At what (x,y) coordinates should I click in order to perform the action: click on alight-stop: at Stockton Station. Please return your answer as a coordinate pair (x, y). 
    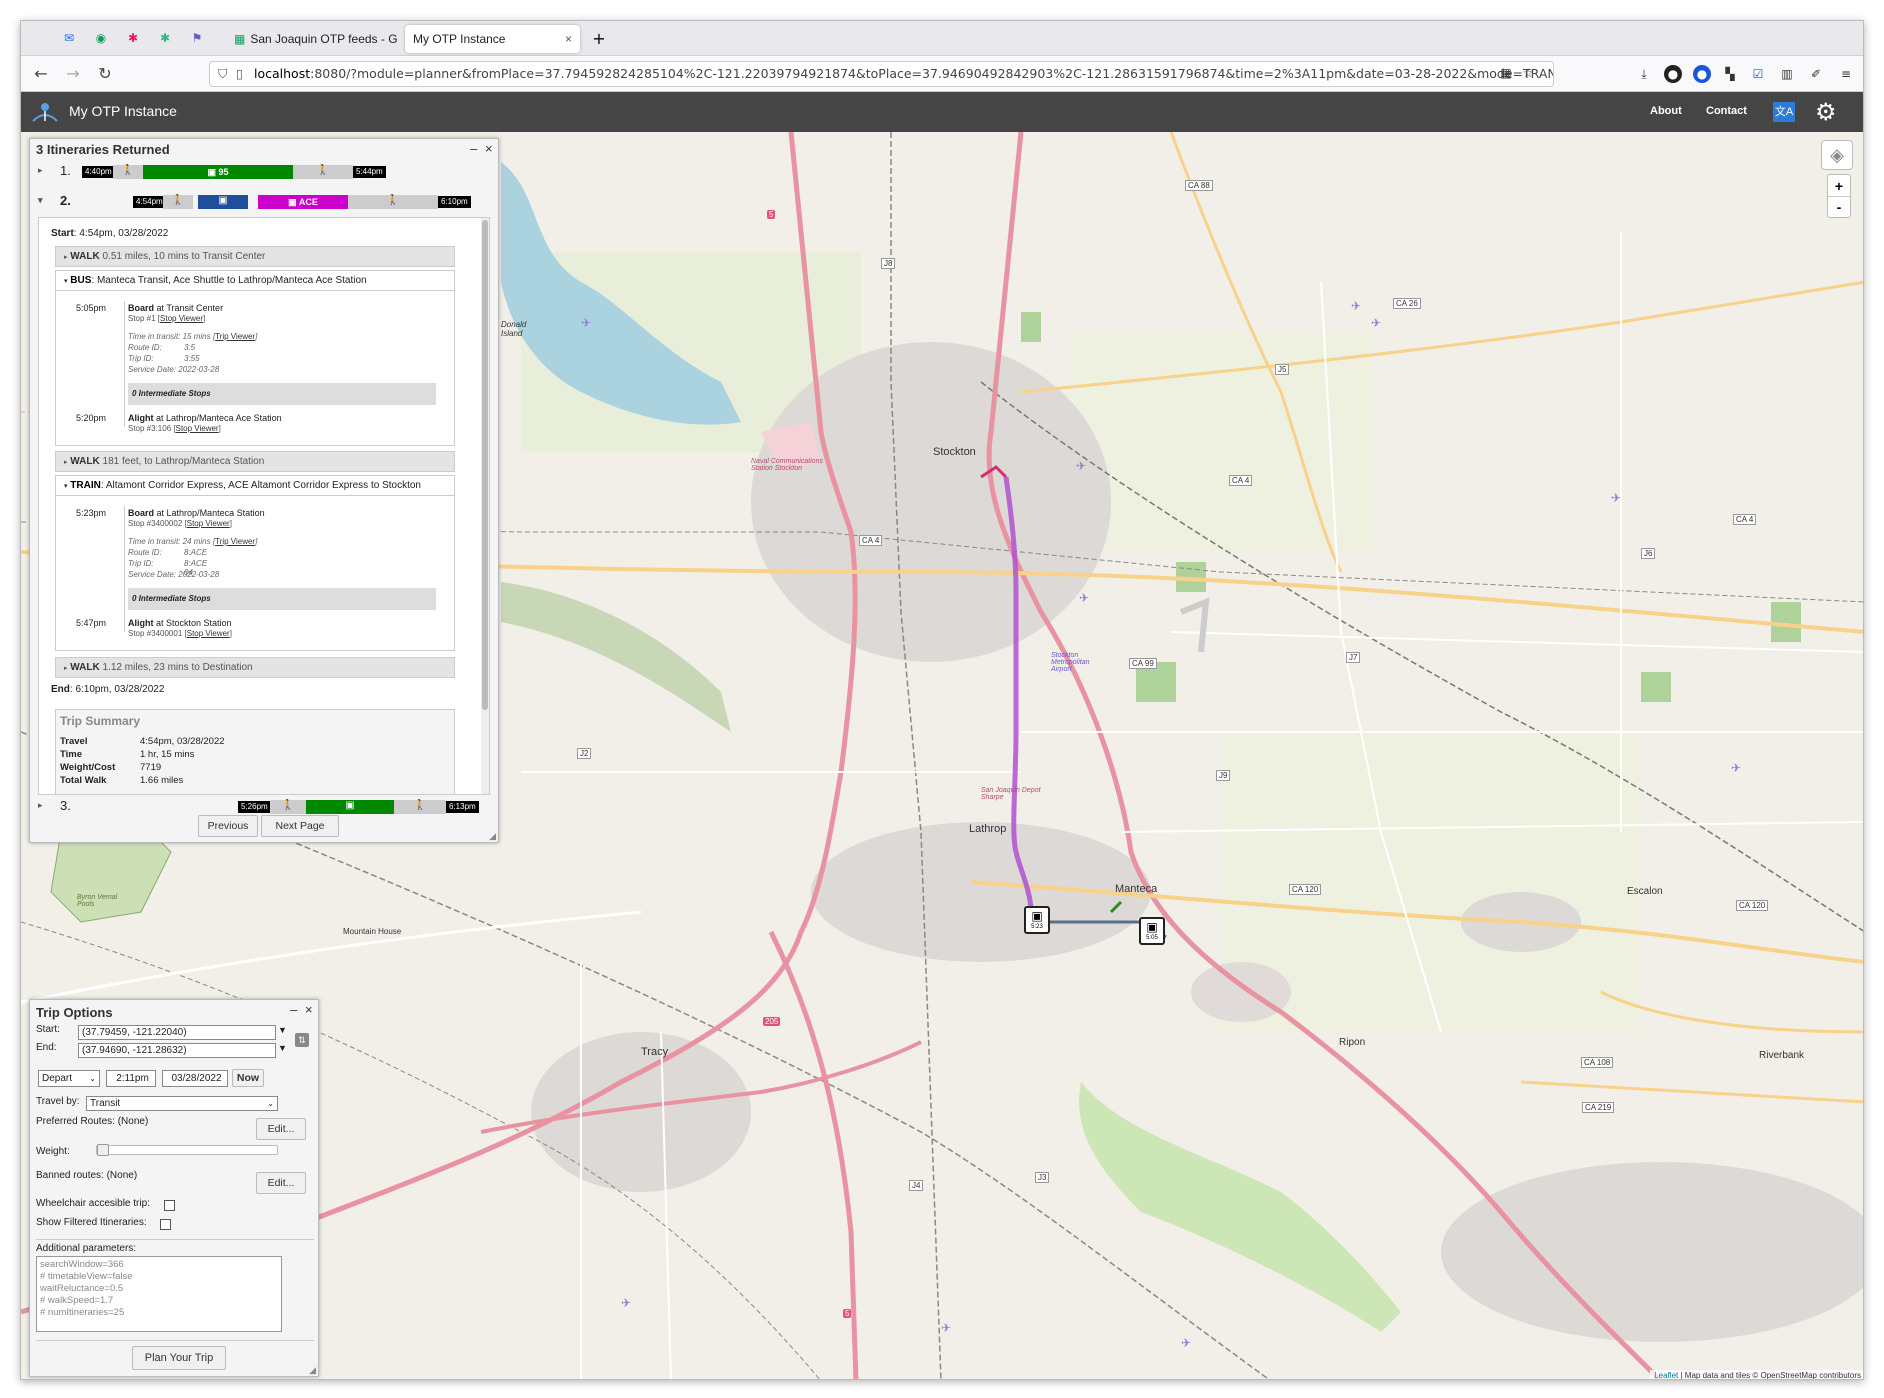
    Looking at the image, I should click on (194, 623).